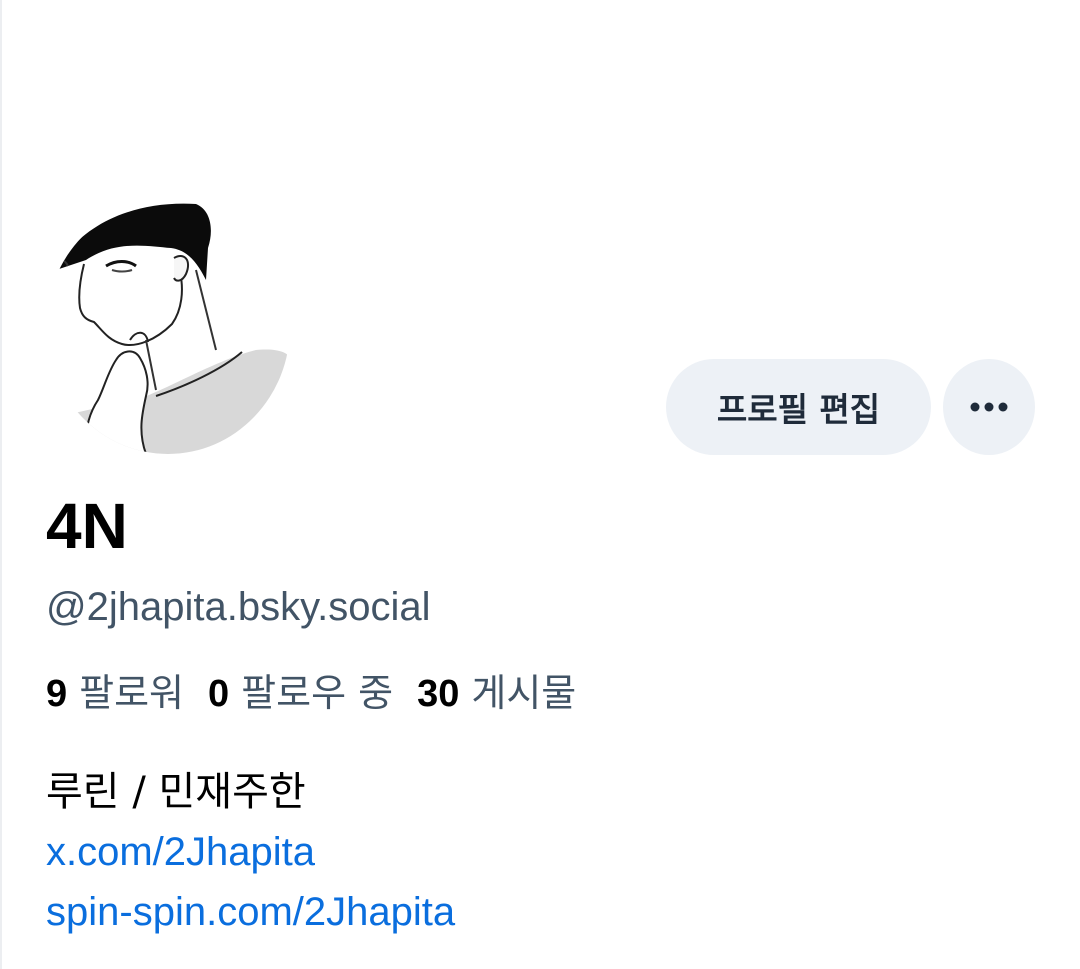 The width and height of the screenshot is (1080, 969). I want to click on posts-stat: 30 게시물, so click(496, 693).